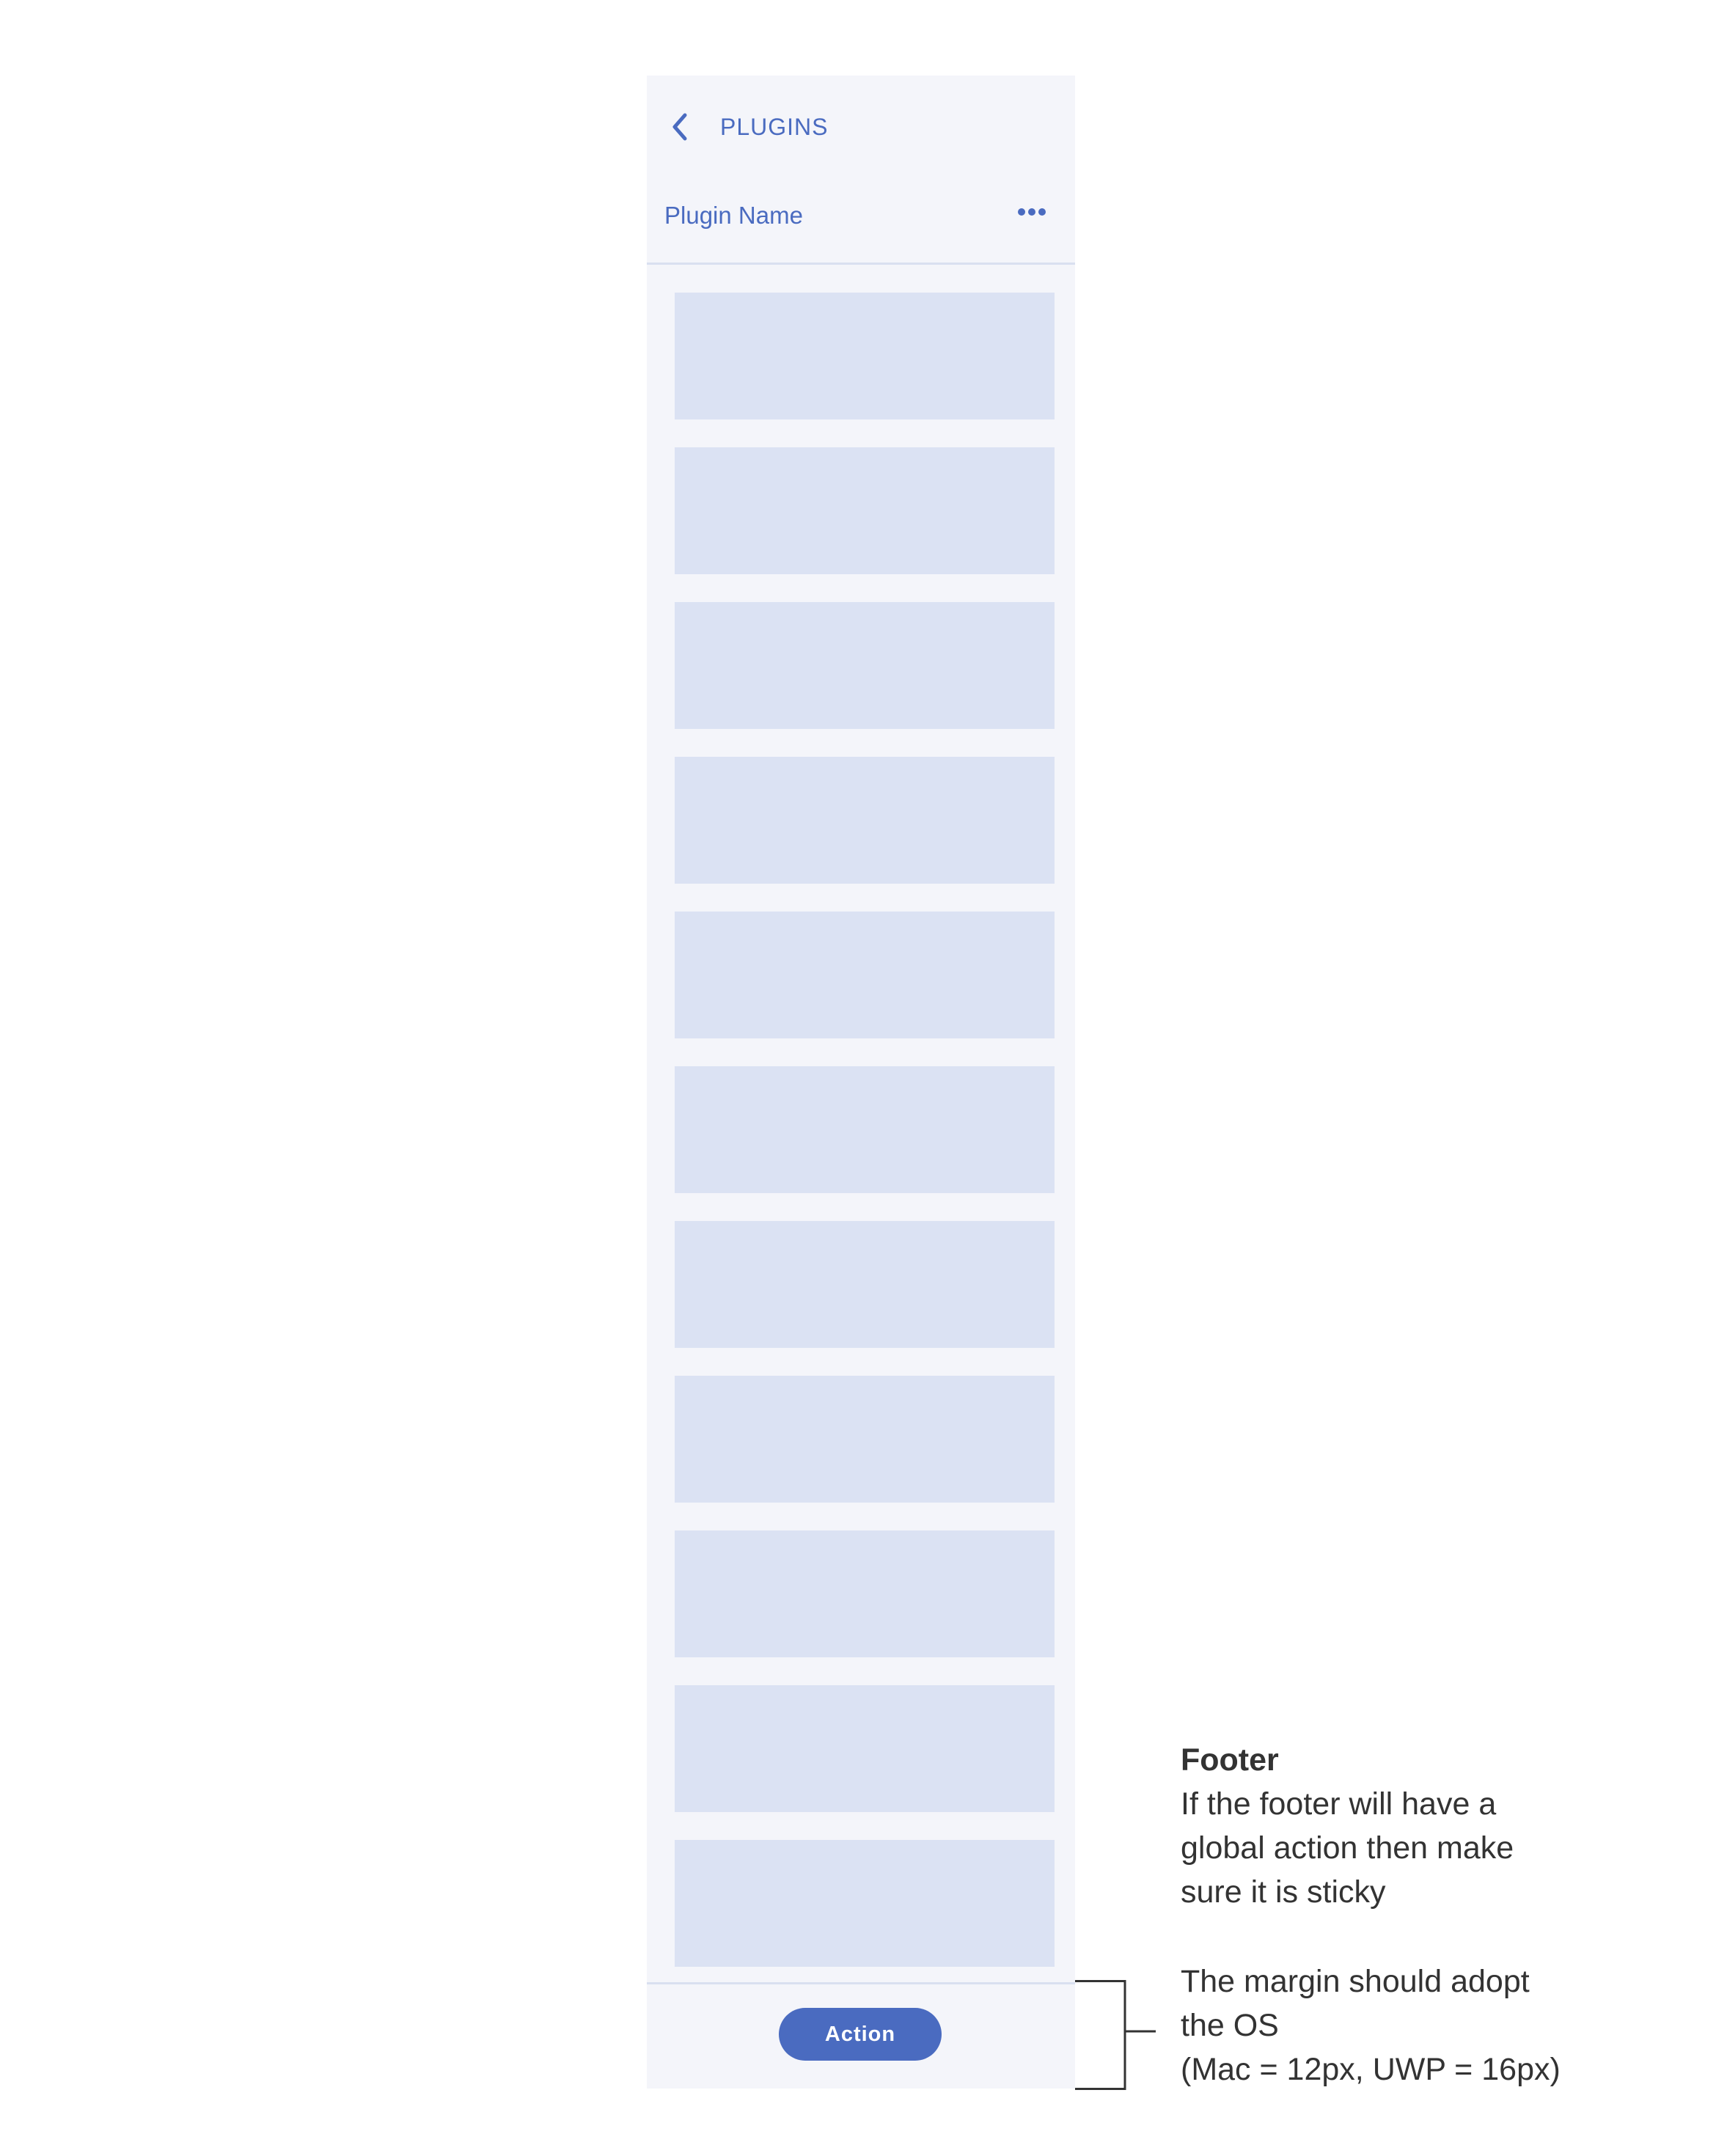 The width and height of the screenshot is (1716, 2156). I want to click on margin-annotation-line: (Mac = 12px, UWP = 16px), so click(1371, 2069).